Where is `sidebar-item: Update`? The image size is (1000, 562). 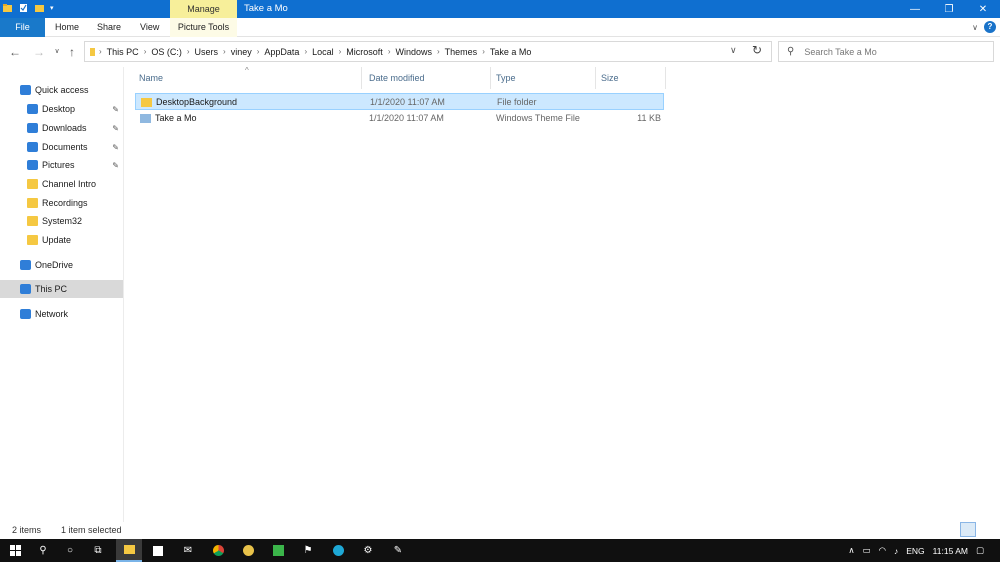 sidebar-item: Update is located at coordinates (61, 240).